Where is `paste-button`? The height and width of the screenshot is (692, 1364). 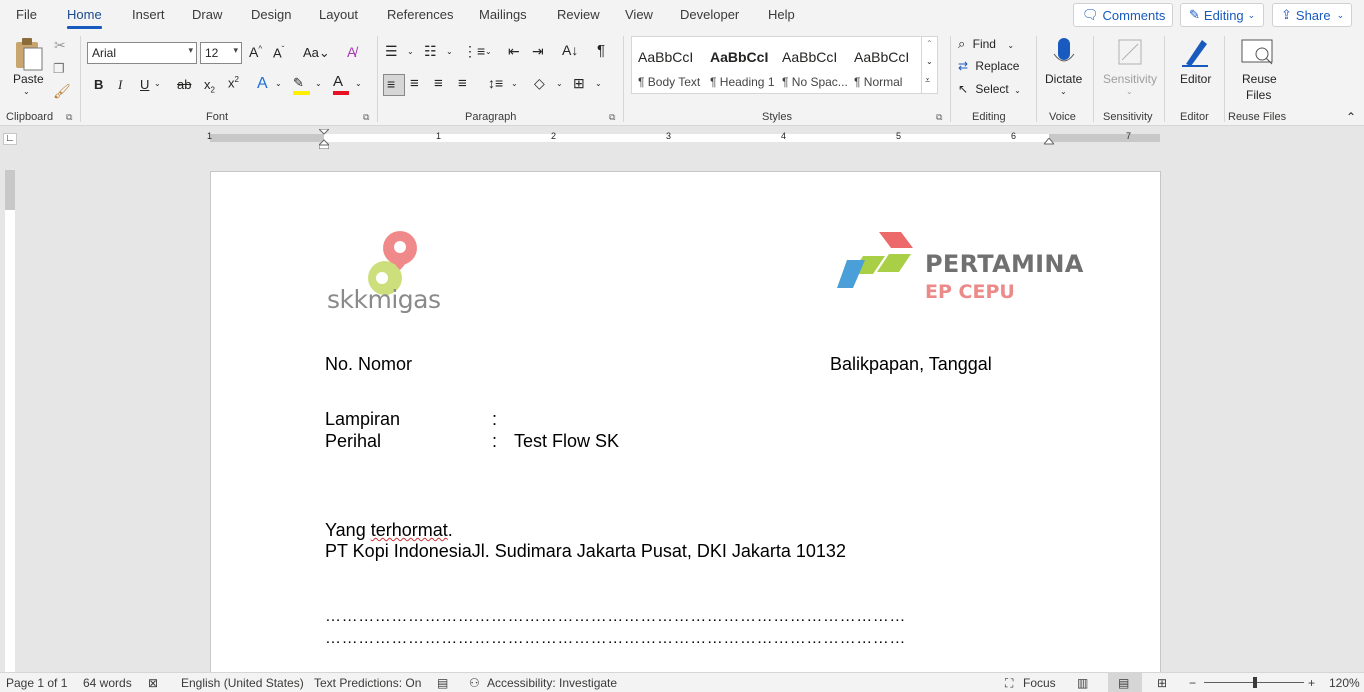
paste-button is located at coordinates (29, 54).